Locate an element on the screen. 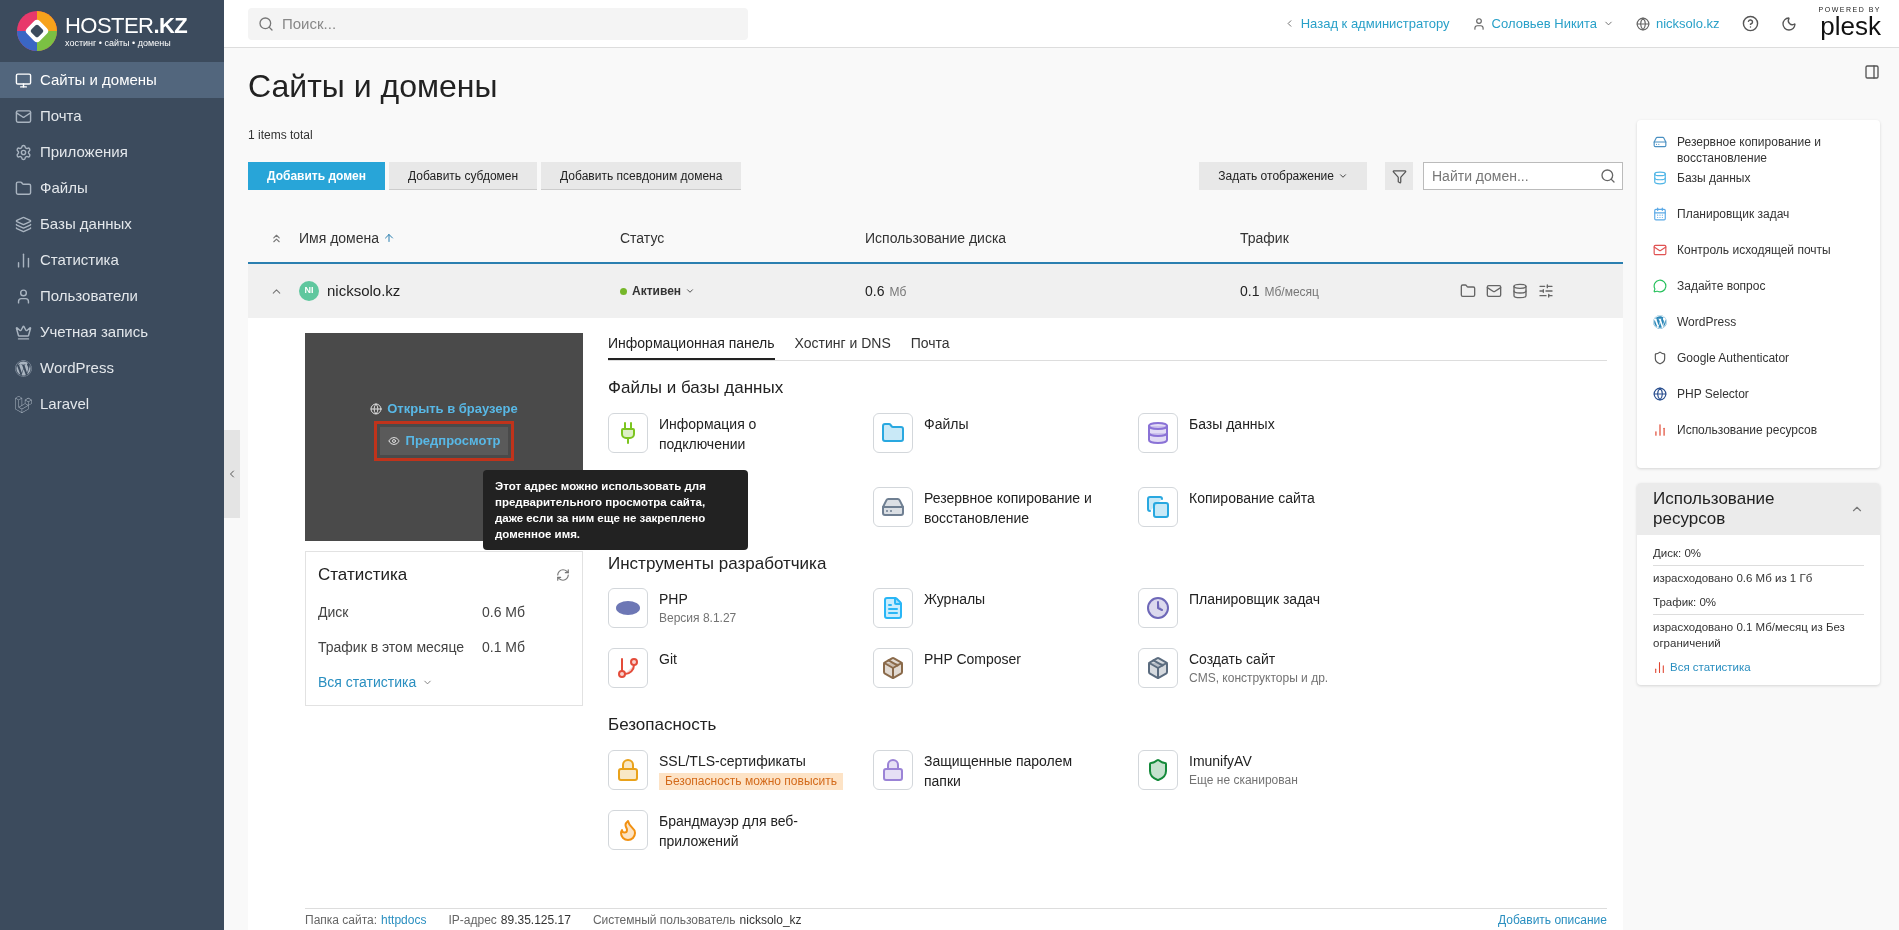  stats-label: Трафик в этом месяце is located at coordinates (392, 647).